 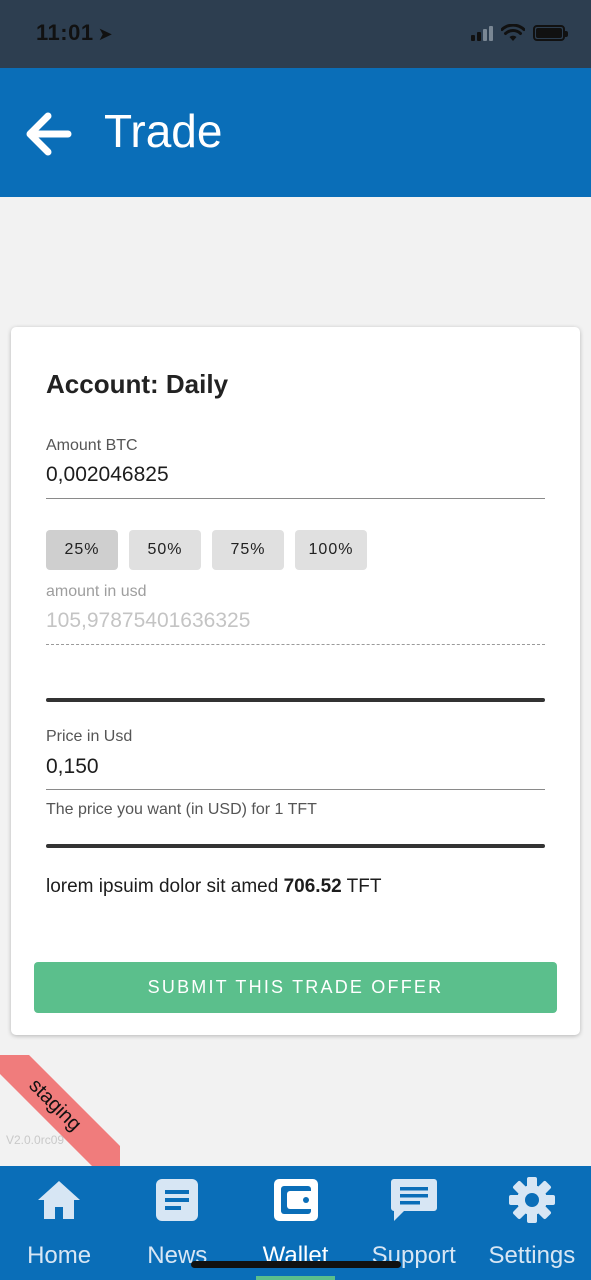 I want to click on home-indicator, so click(x=296, y=1264).